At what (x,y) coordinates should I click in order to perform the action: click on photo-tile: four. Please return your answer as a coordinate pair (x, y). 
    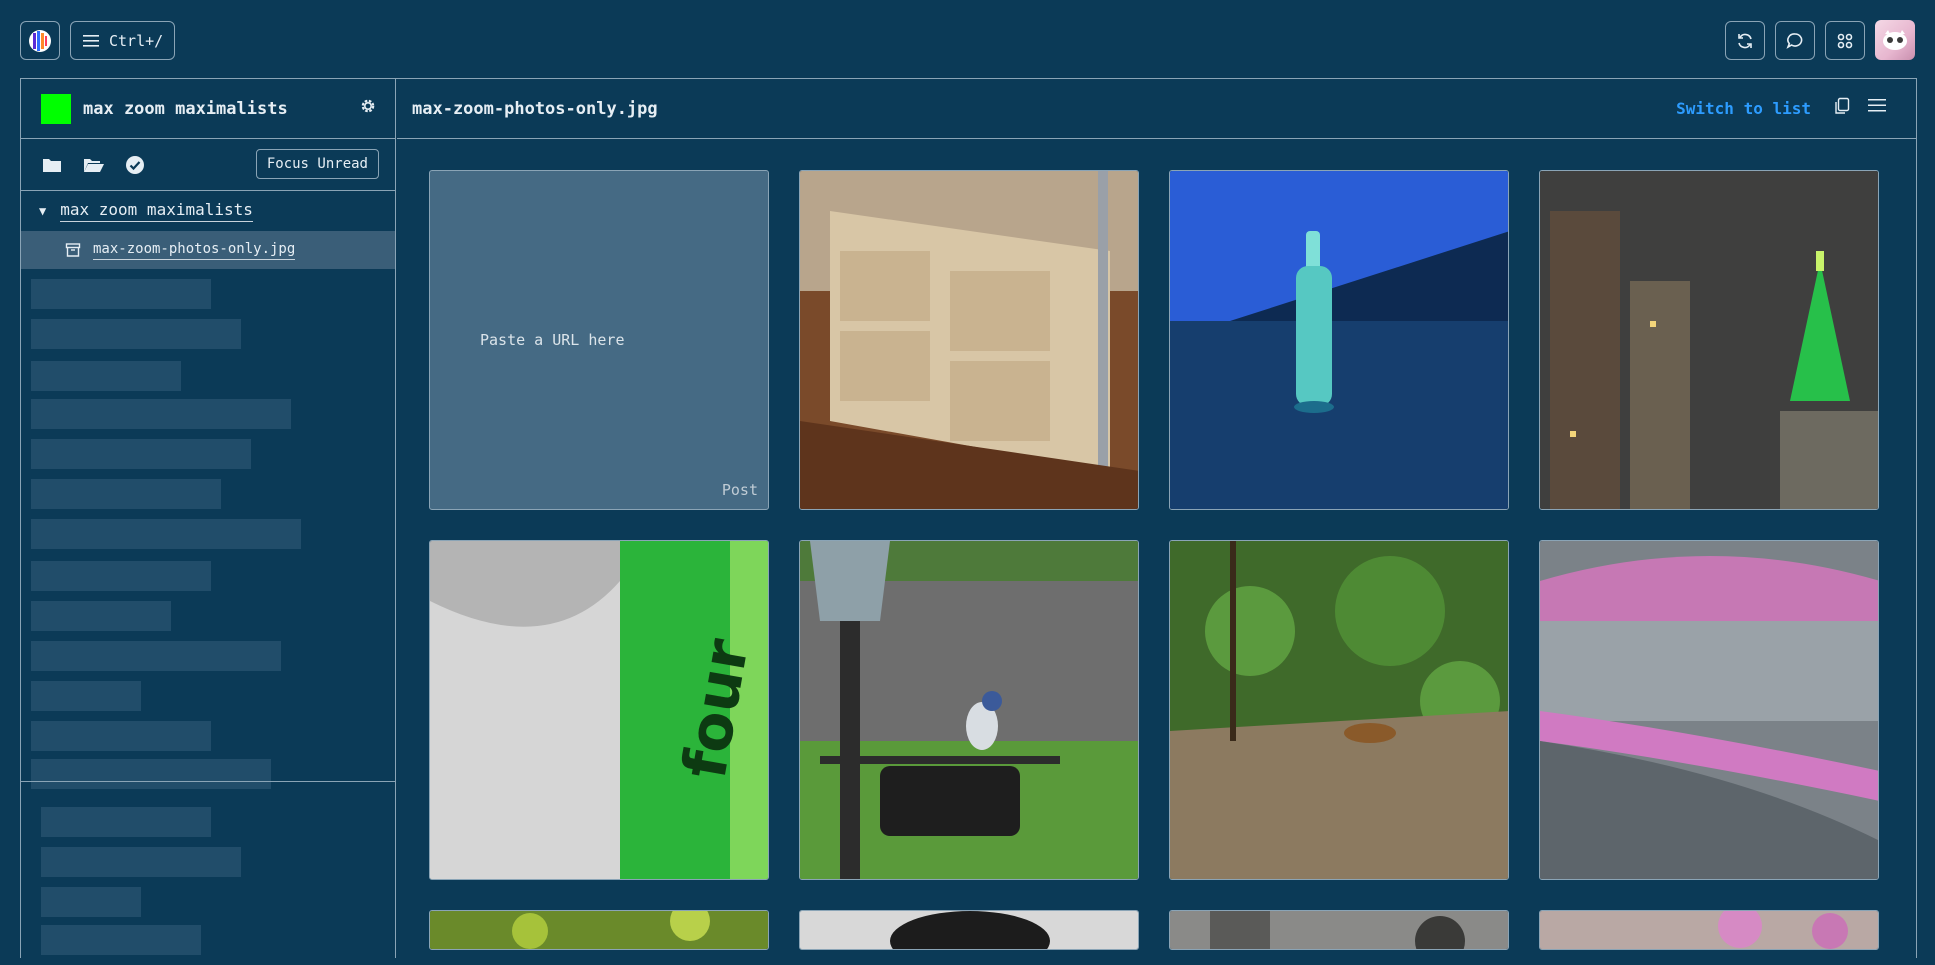
    Looking at the image, I should click on (599, 710).